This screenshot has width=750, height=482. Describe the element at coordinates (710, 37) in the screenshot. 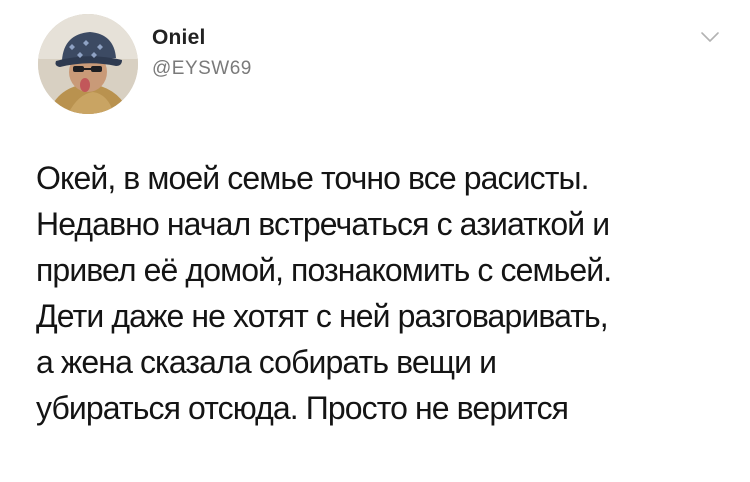

I see `chevron-down-icon` at that location.